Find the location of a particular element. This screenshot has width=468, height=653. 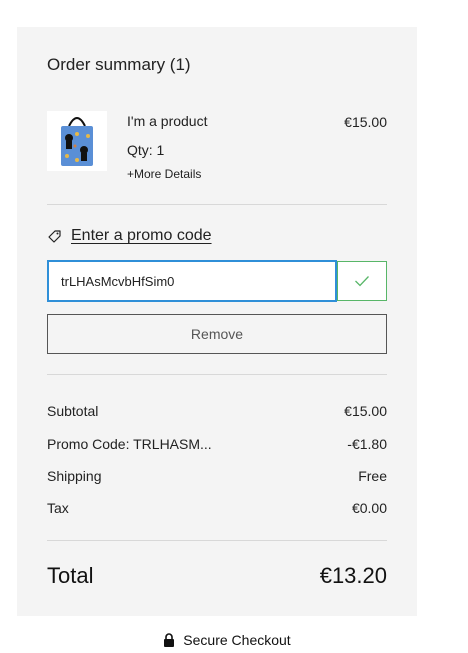

promo-value: -€1.80 is located at coordinates (367, 444).